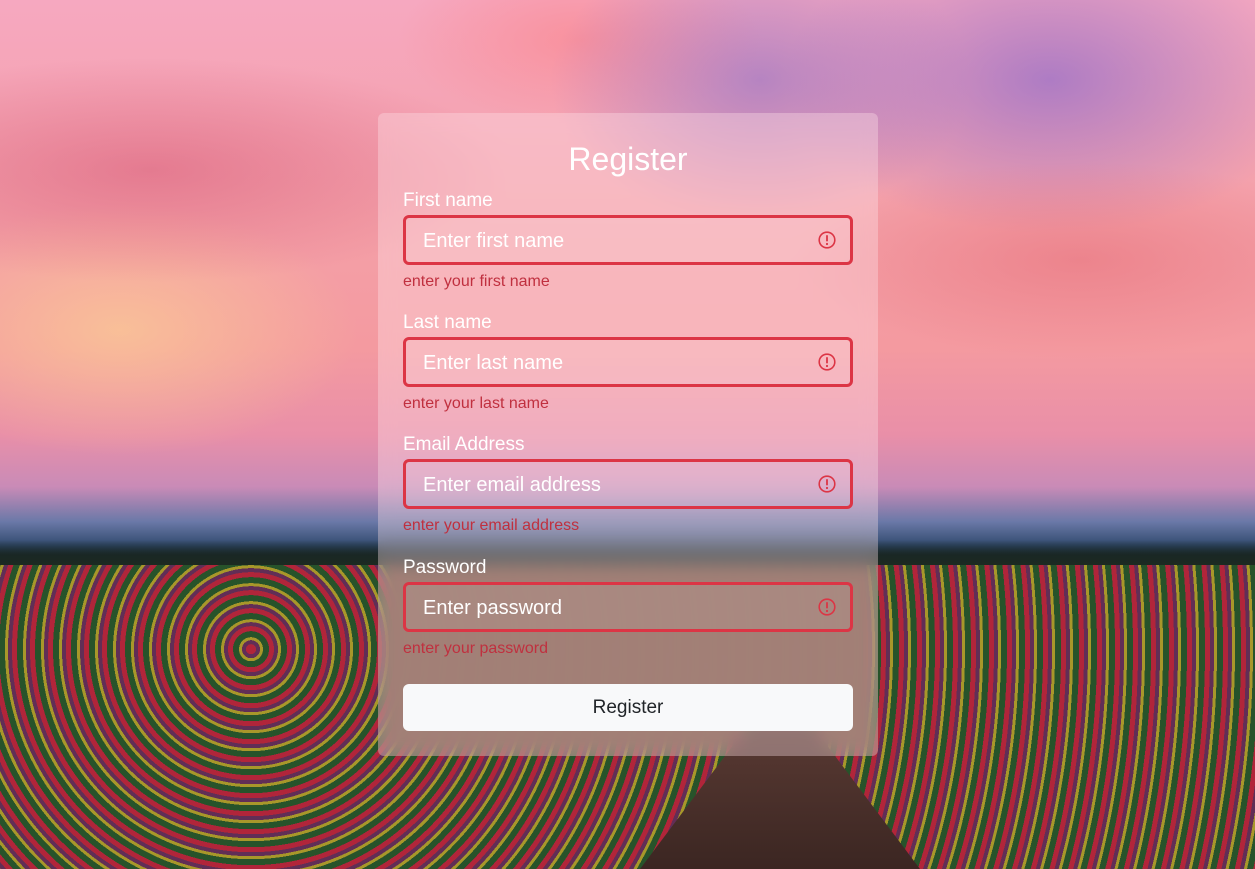 This screenshot has height=869, width=1255. What do you see at coordinates (613, 485) in the screenshot?
I see `email-input` at bounding box center [613, 485].